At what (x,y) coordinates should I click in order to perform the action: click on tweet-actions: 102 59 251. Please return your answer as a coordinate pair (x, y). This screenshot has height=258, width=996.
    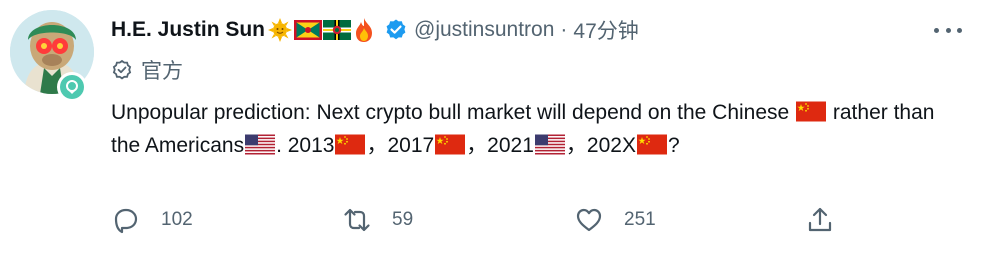
    Looking at the image, I should click on (476, 220).